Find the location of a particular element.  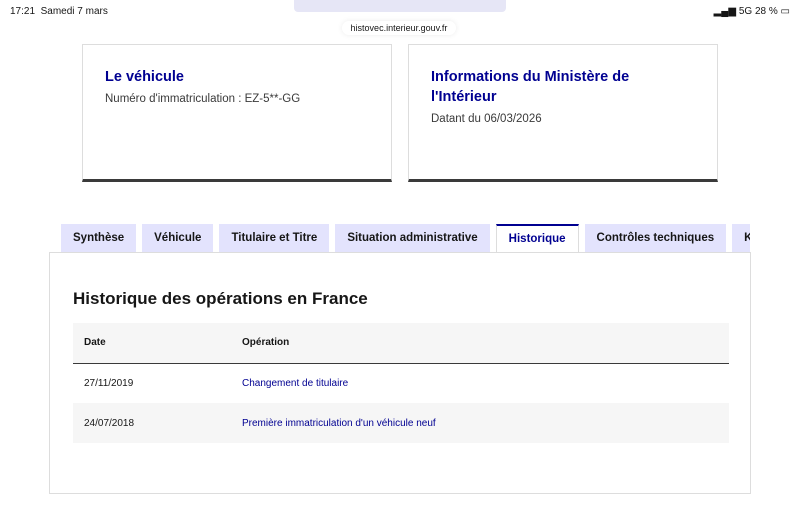

column-date: Date is located at coordinates (152, 343).